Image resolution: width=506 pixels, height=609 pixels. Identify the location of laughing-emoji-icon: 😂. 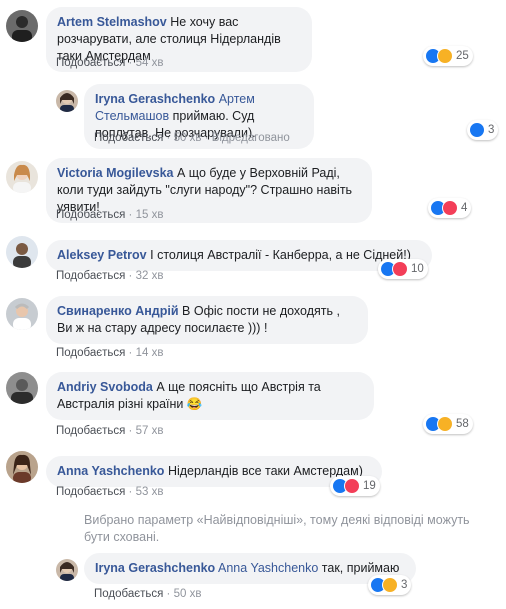
(194, 404).